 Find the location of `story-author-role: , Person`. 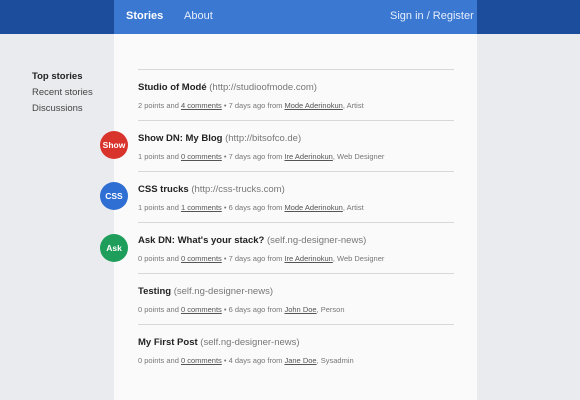

story-author-role: , Person is located at coordinates (330, 309).